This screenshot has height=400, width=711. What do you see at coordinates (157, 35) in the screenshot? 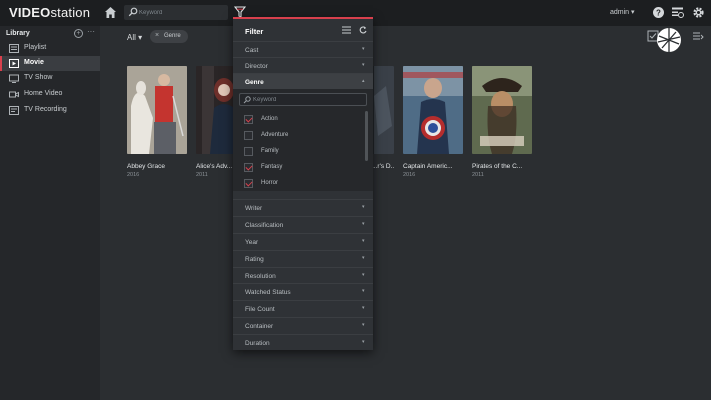
I see `chip-remove-icon: ×` at bounding box center [157, 35].